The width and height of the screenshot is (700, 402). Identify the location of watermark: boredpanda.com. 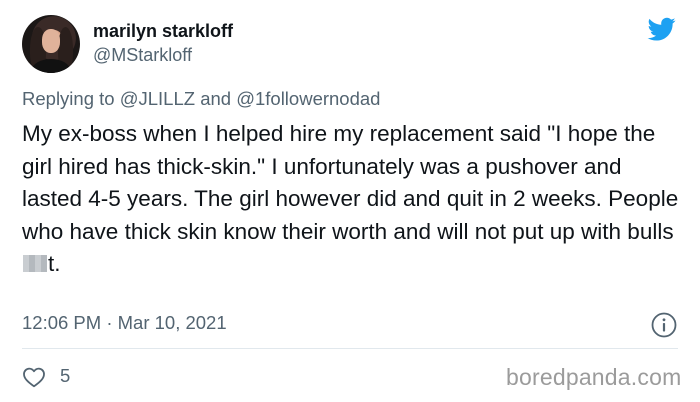
(594, 377).